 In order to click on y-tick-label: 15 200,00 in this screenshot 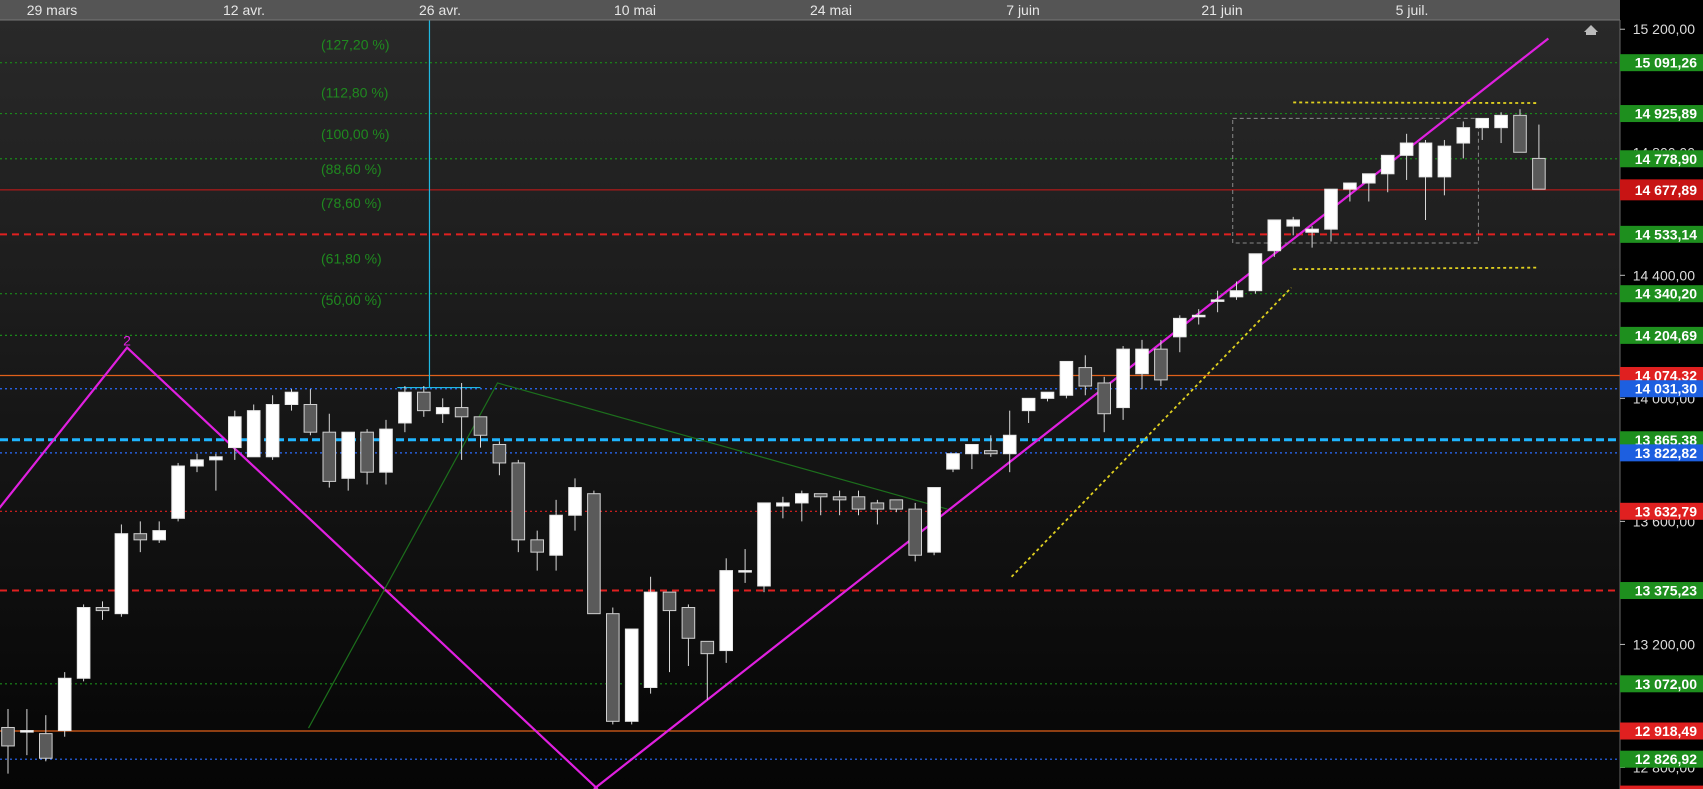, I will do `click(1664, 29)`.